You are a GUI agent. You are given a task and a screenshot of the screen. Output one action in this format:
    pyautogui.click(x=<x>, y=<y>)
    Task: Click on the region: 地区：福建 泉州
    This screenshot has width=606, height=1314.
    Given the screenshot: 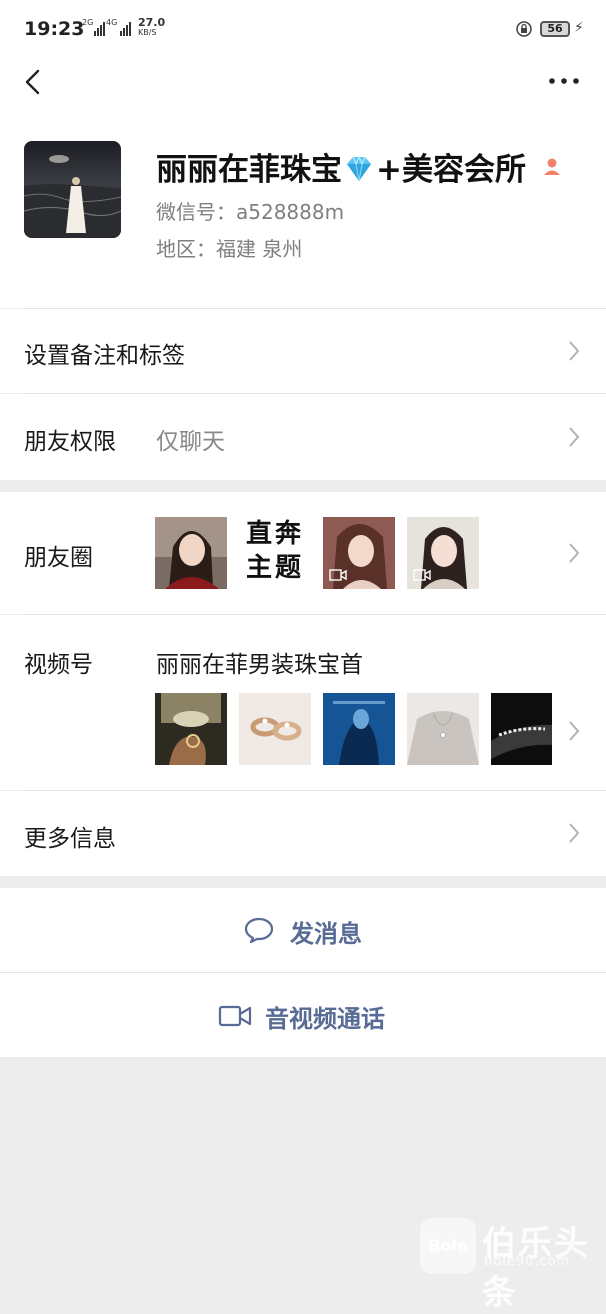 What is the action you would take?
    pyautogui.click(x=229, y=249)
    